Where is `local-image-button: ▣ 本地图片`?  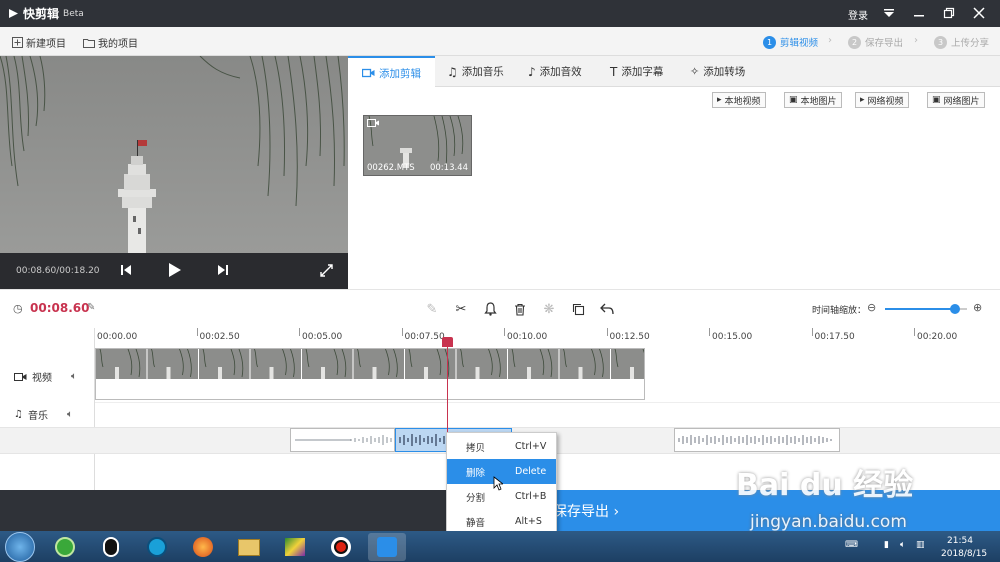
local-image-button: ▣ 本地图片 is located at coordinates (813, 100).